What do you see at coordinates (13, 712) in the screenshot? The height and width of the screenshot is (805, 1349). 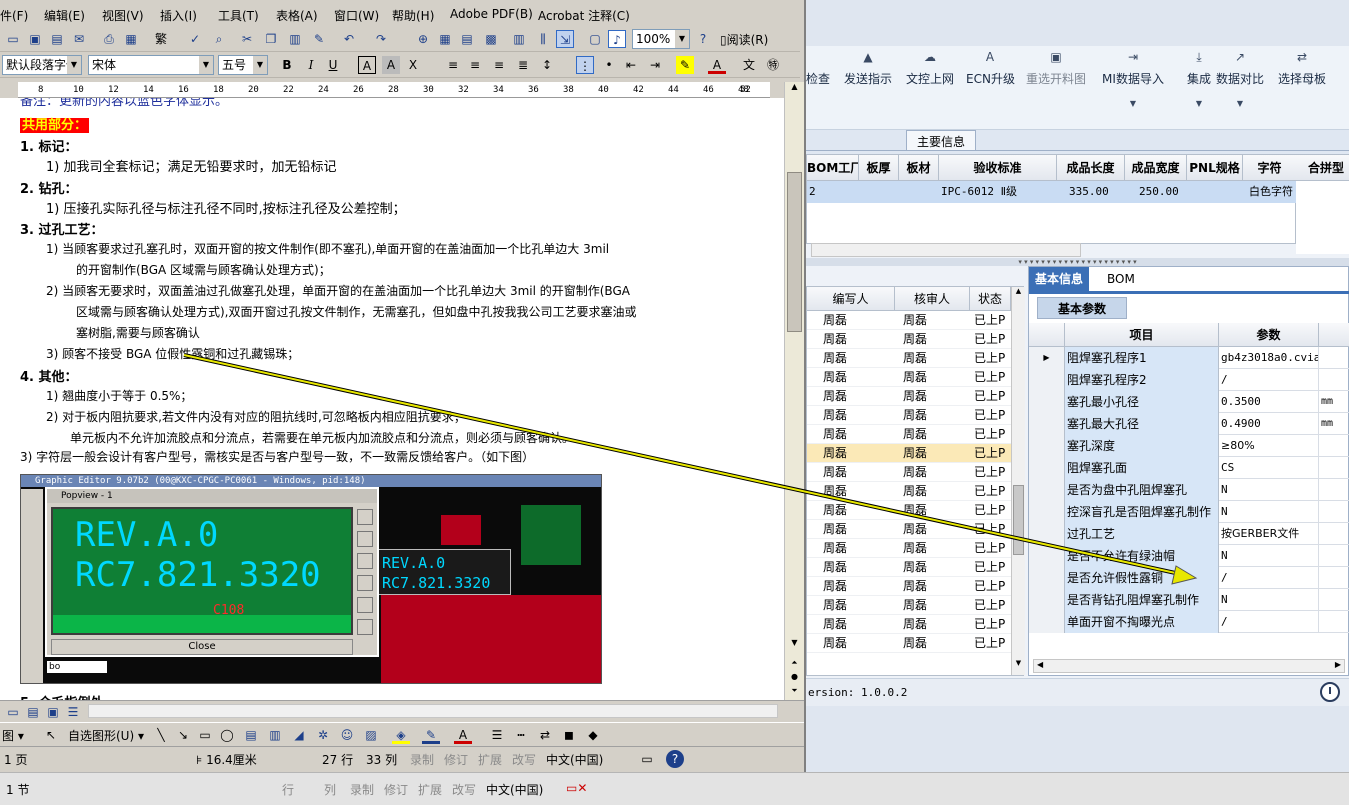 I see `normal-view-icon: ▭` at bounding box center [13, 712].